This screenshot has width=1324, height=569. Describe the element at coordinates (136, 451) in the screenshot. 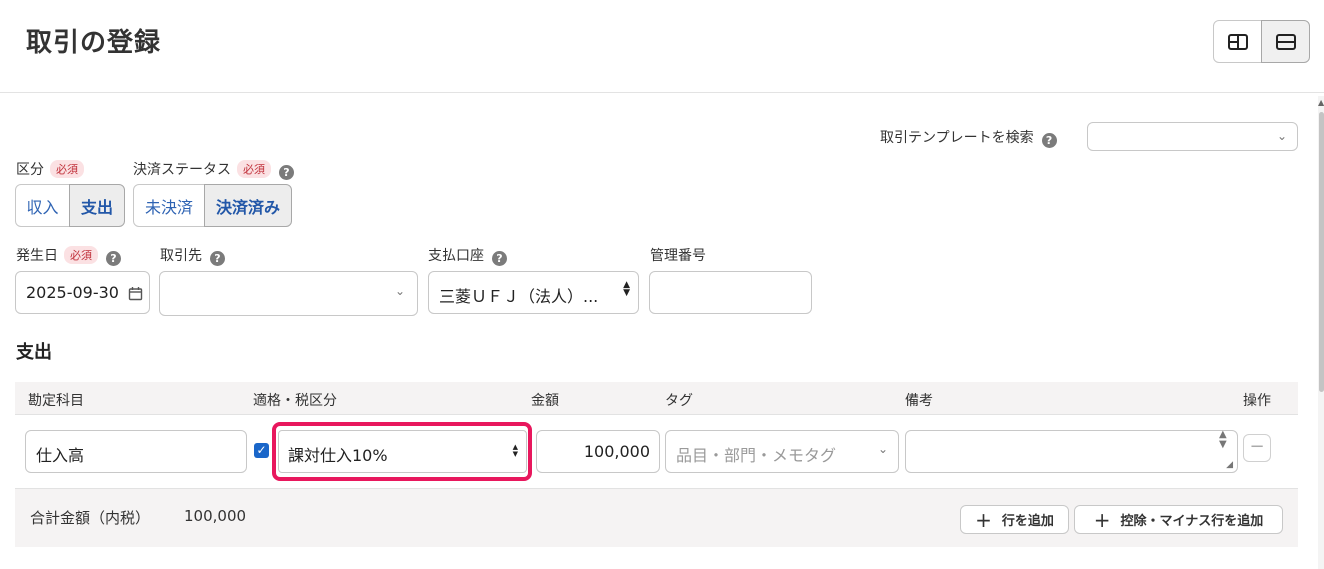

I see `account-item-input: 仕入高` at that location.